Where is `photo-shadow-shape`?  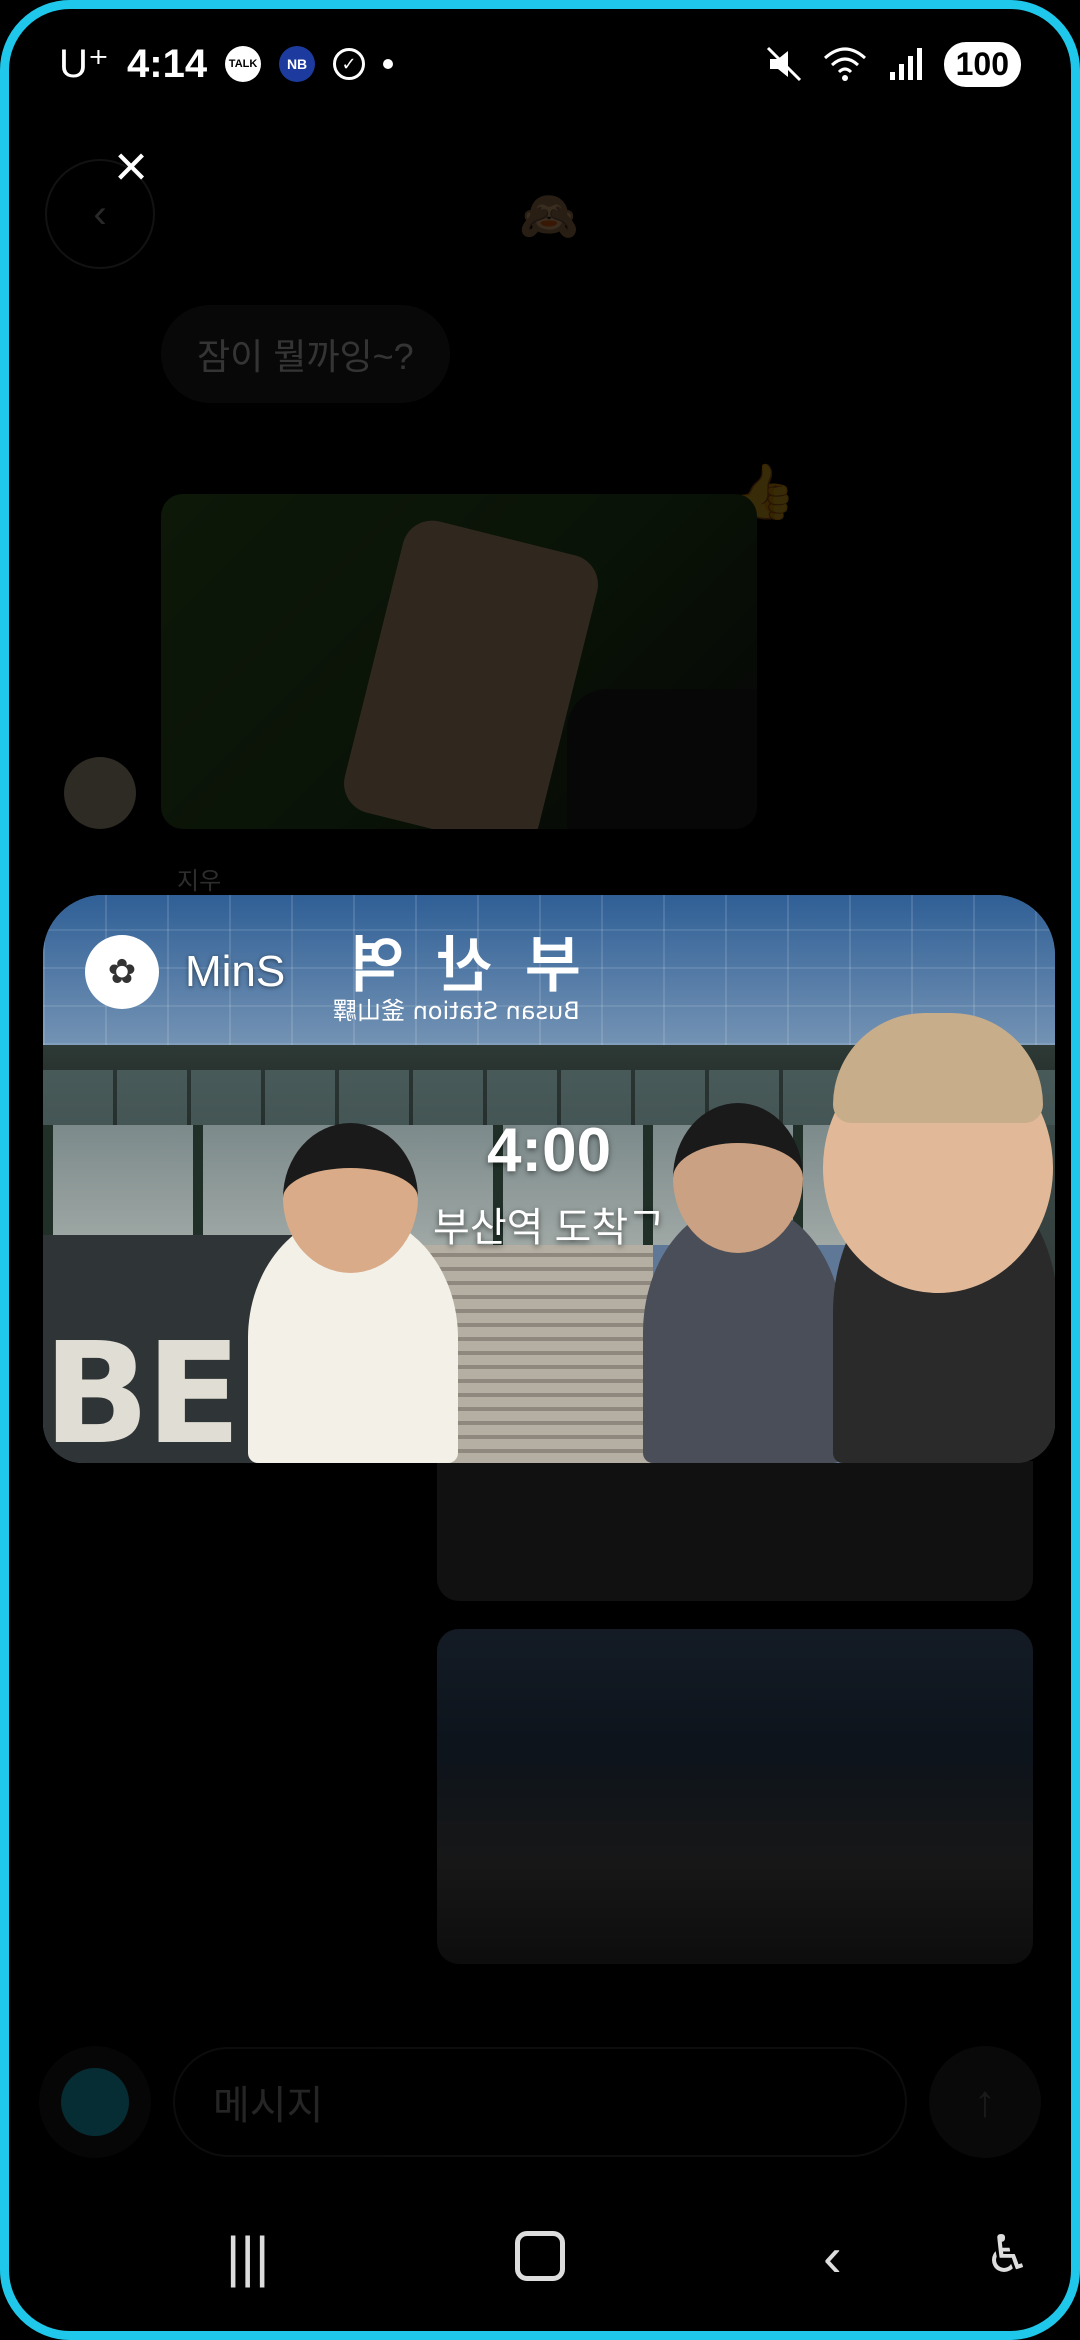 photo-shadow-shape is located at coordinates (662, 759).